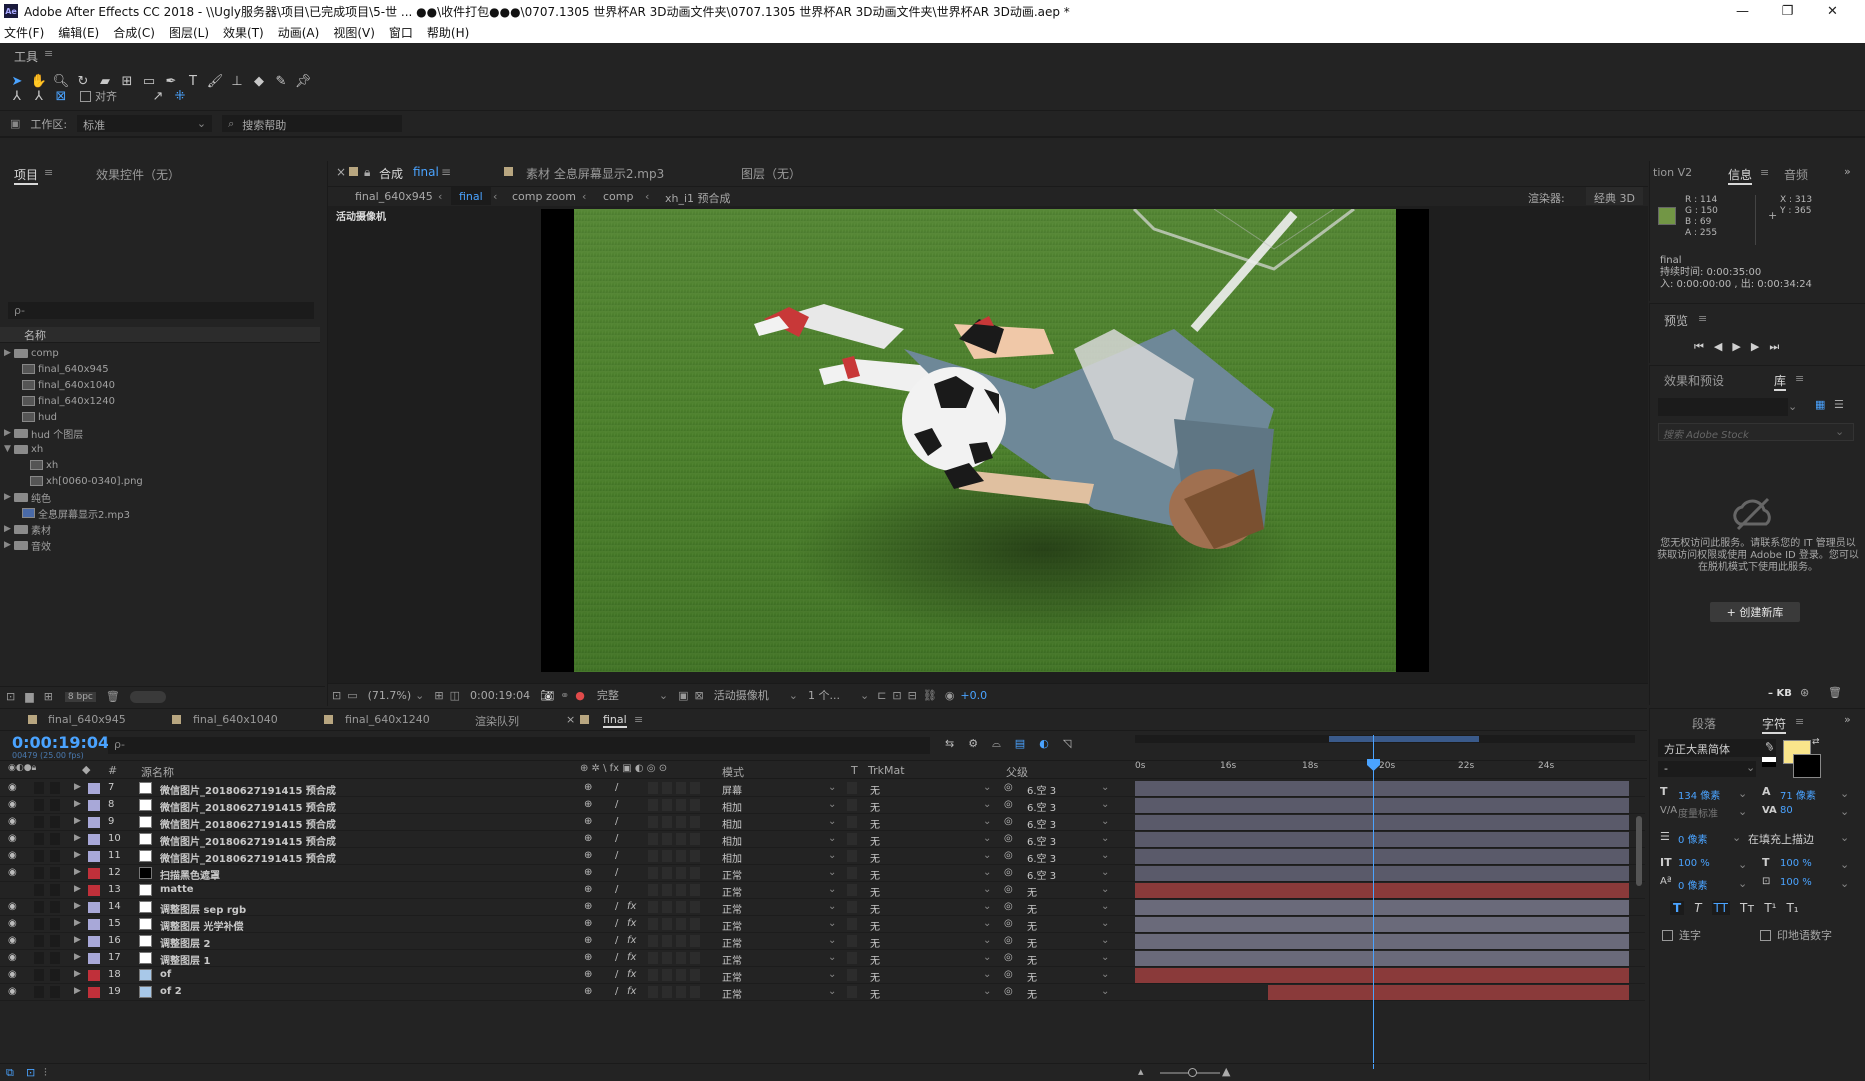  I want to click on thumbnail-slider, so click(147, 696).